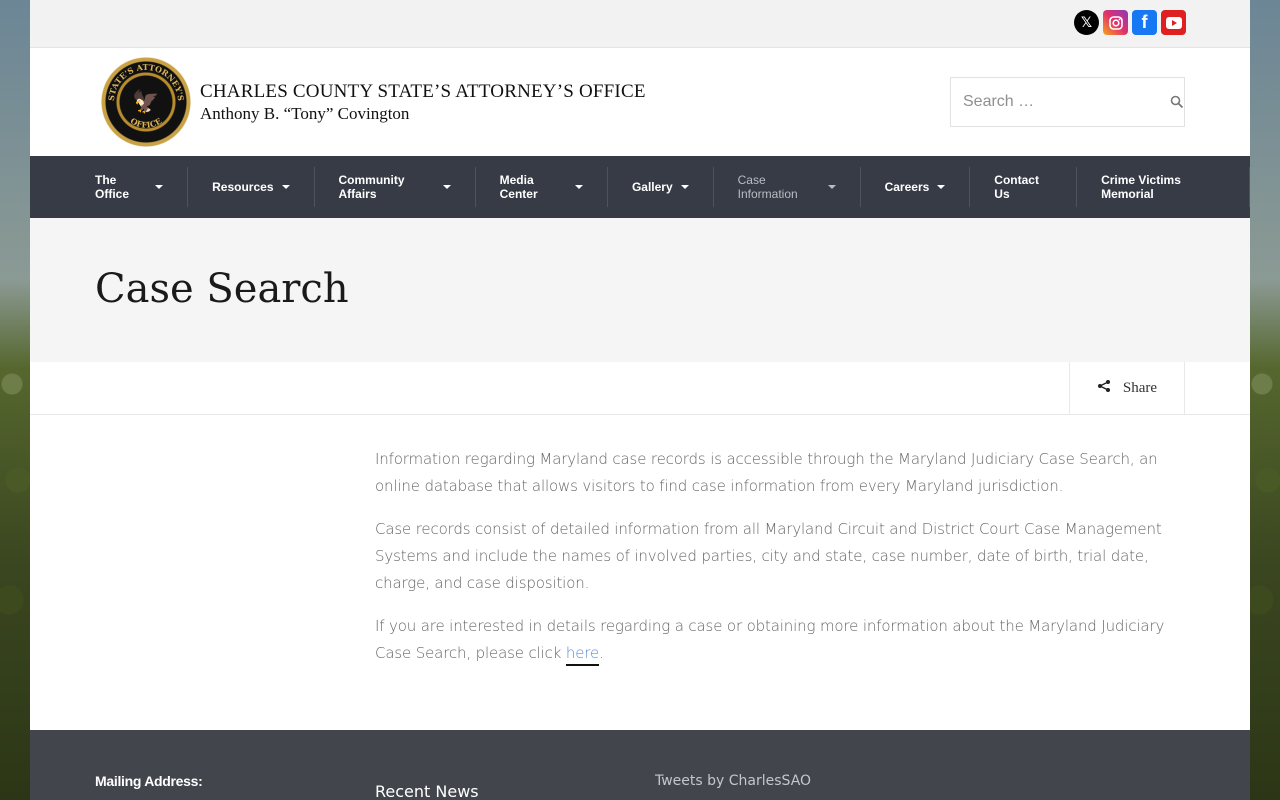 This screenshot has width=1280, height=800. I want to click on nav-item-case-information: Case Information, so click(787, 187).